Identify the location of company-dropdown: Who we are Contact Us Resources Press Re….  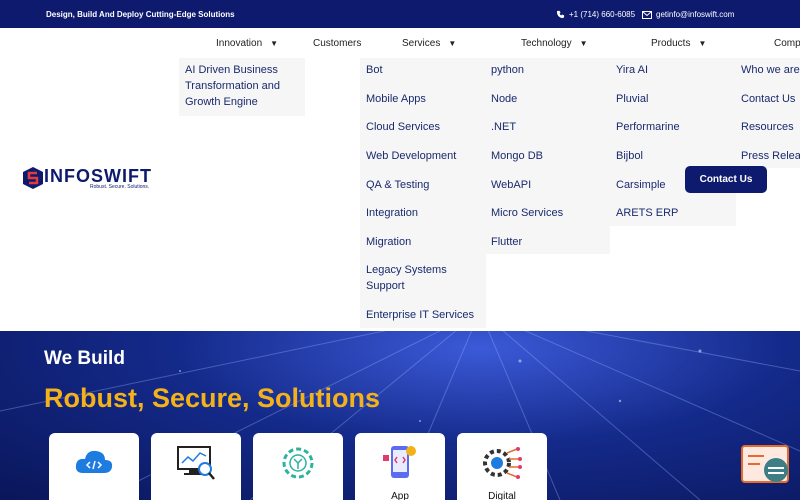
(768, 113).